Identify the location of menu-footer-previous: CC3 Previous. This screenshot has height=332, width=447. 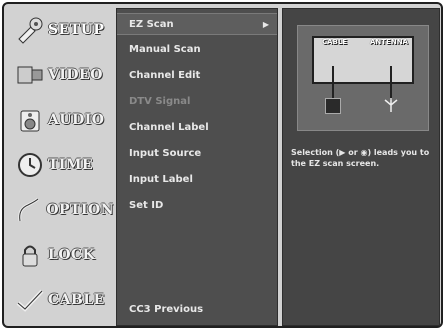
(197, 310).